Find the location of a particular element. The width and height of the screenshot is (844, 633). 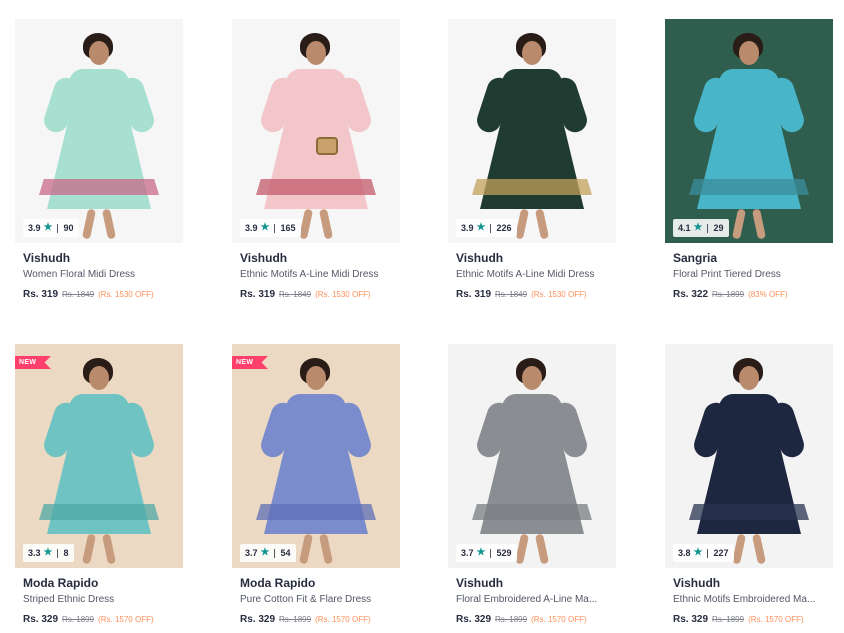

product-price: Rs. 322 is located at coordinates (691, 294).